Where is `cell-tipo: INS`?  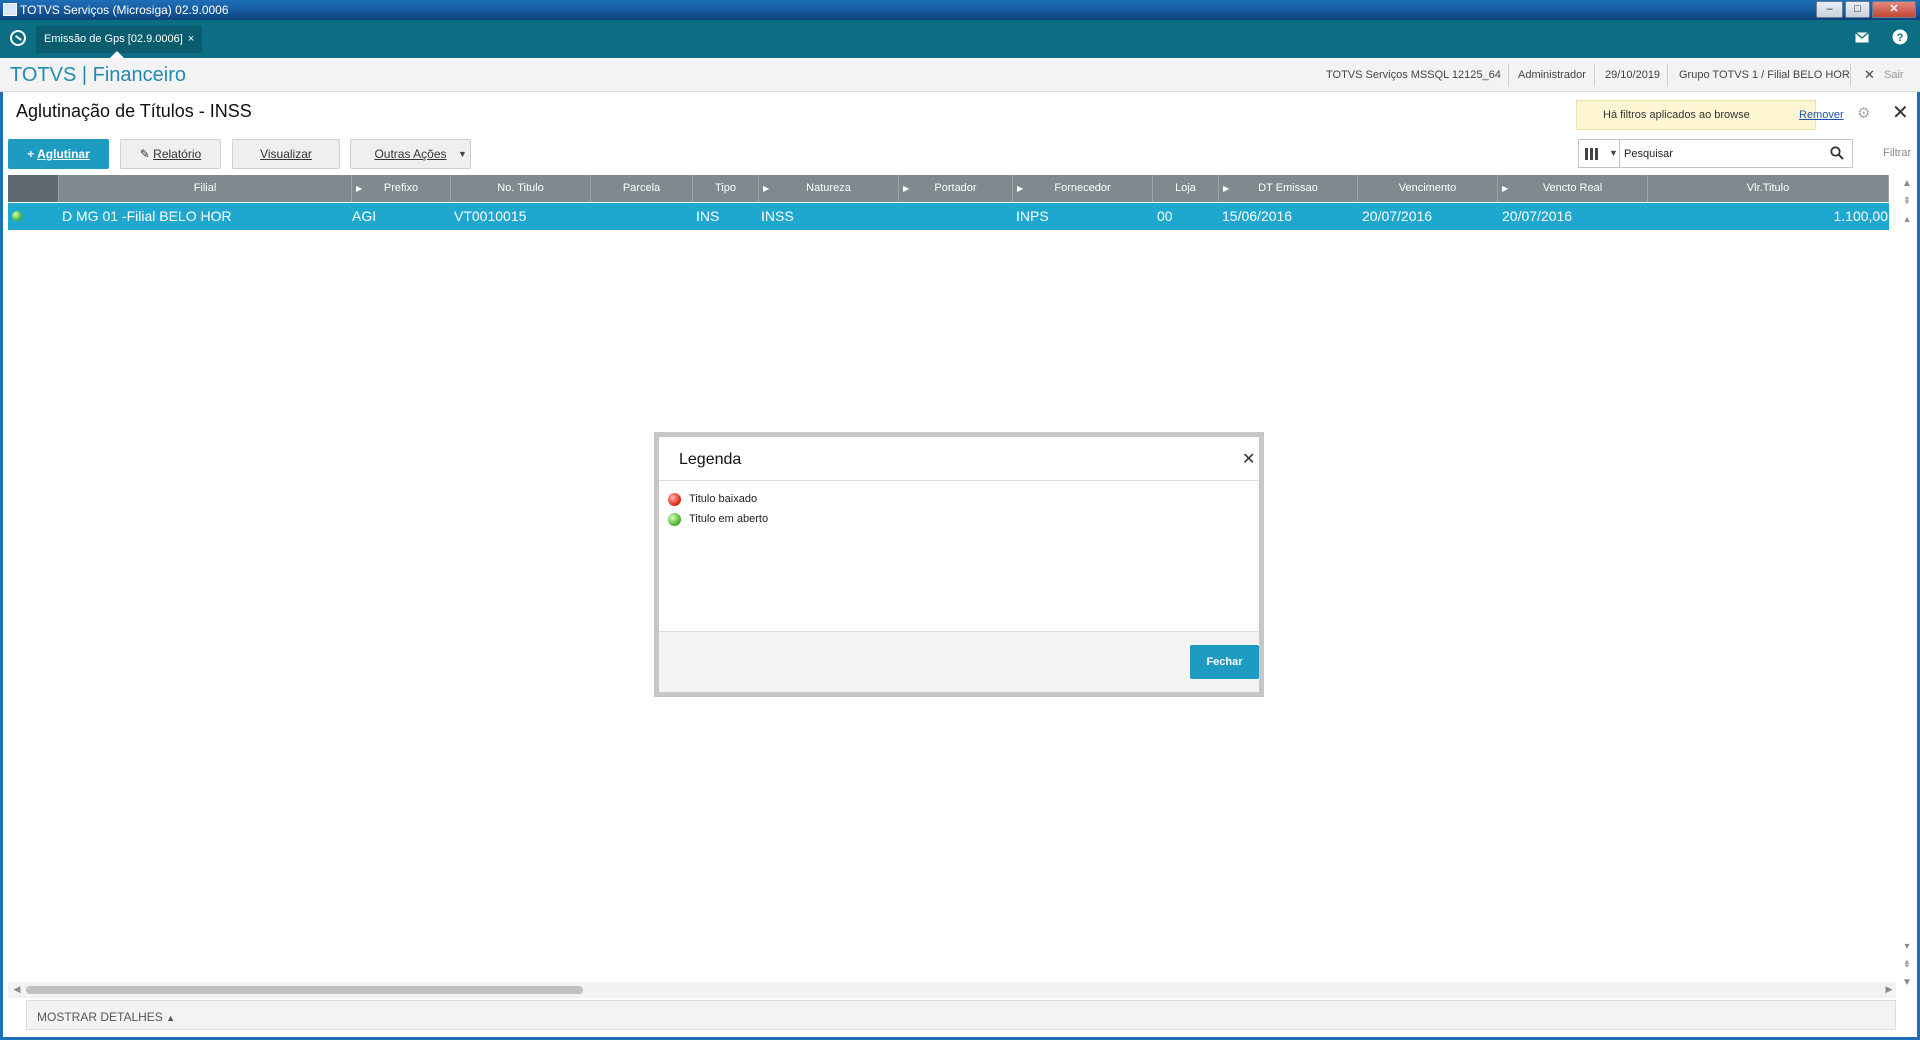
cell-tipo: INS is located at coordinates (707, 216).